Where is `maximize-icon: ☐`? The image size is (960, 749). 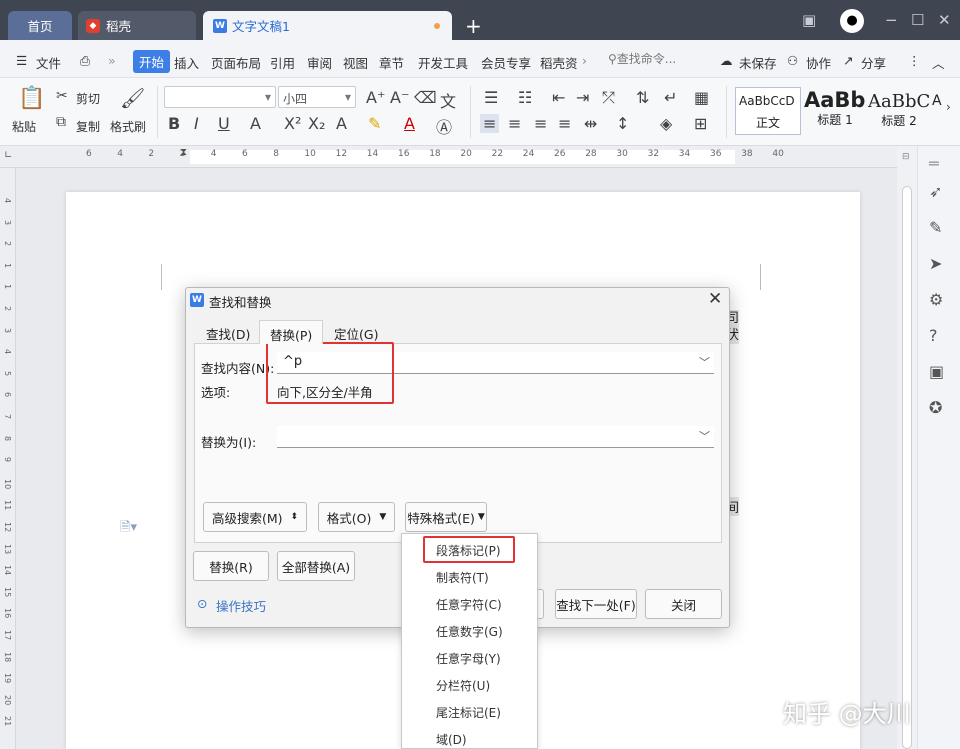
maximize-icon: ☐ is located at coordinates (917, 20).